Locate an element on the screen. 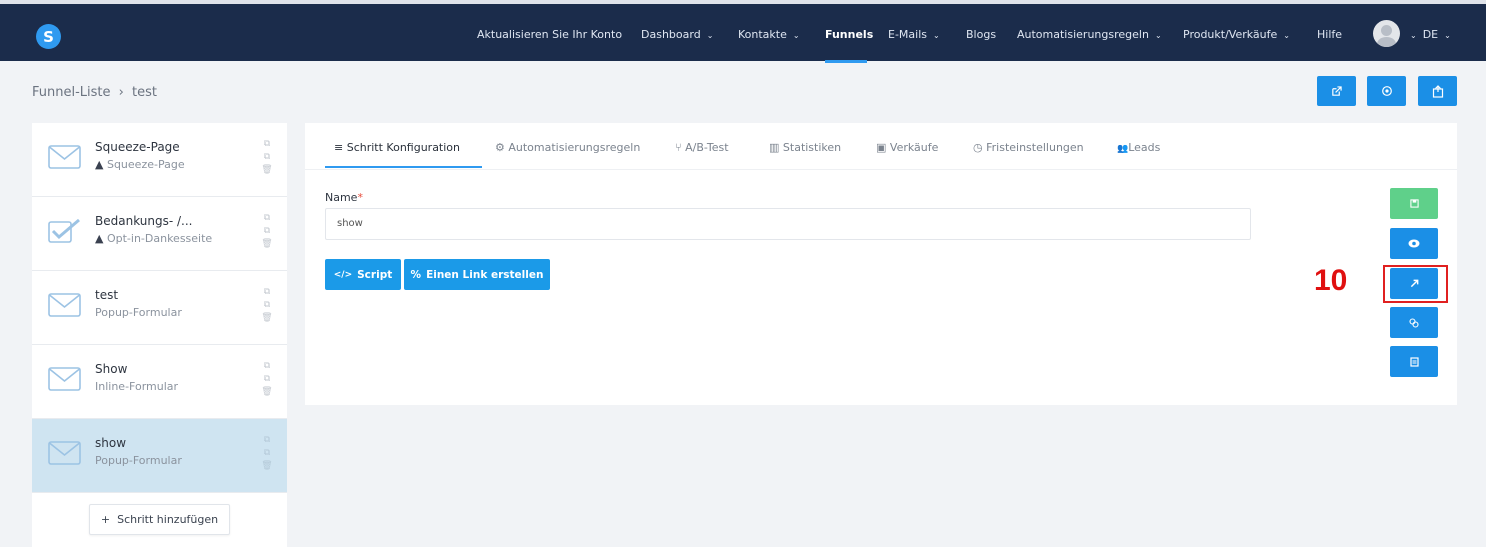 The height and width of the screenshot is (547, 1486). nav-label: Funnels is located at coordinates (849, 34).